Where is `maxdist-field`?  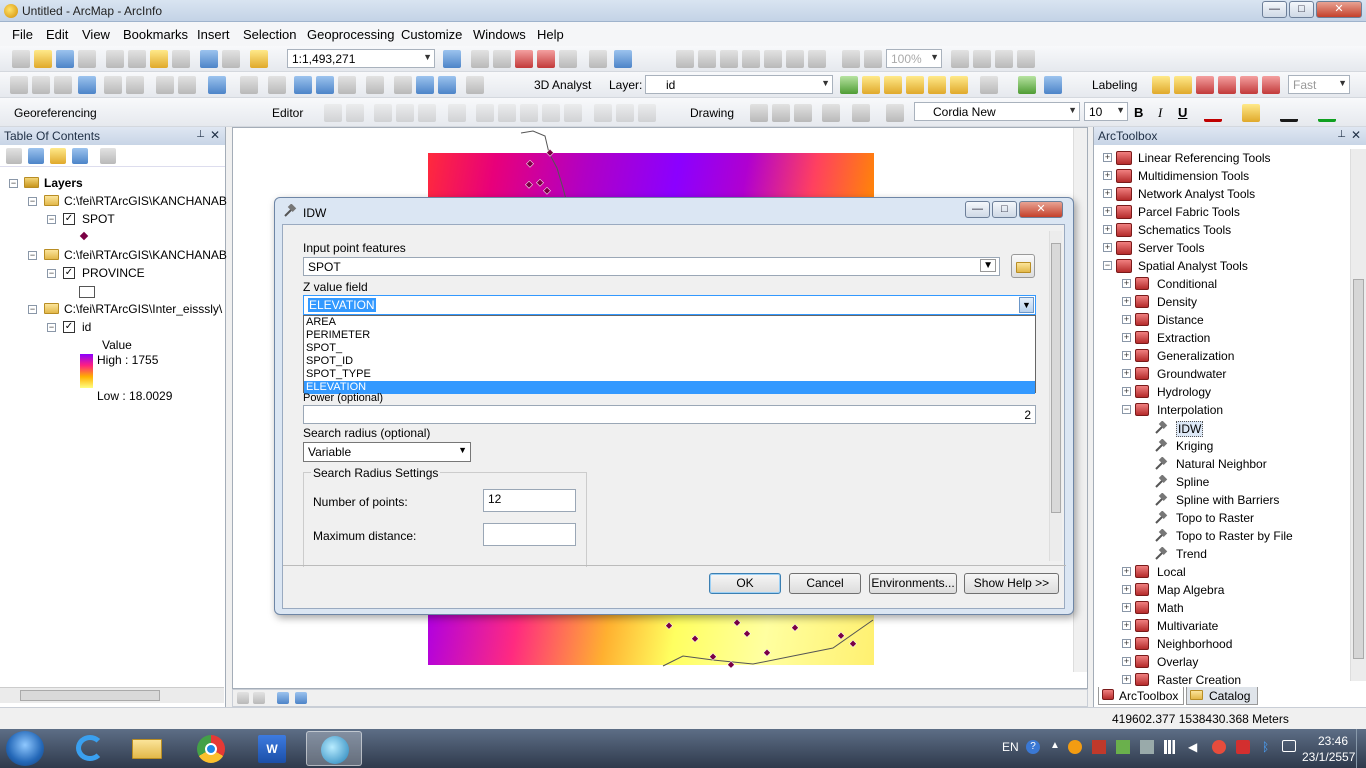 maxdist-field is located at coordinates (529, 534).